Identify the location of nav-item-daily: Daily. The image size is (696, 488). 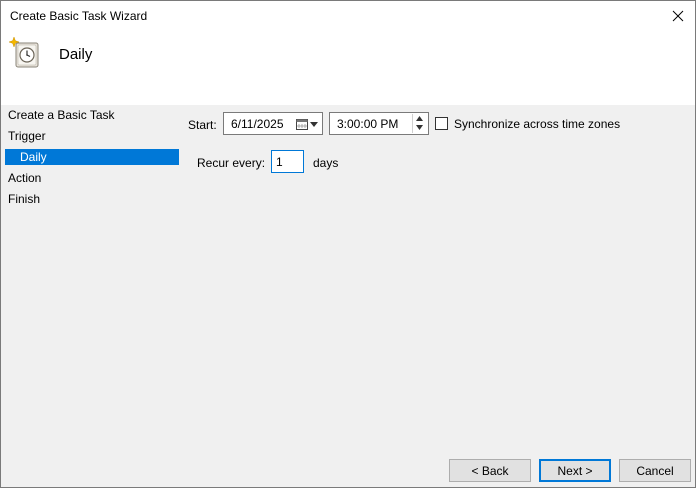
(92, 157).